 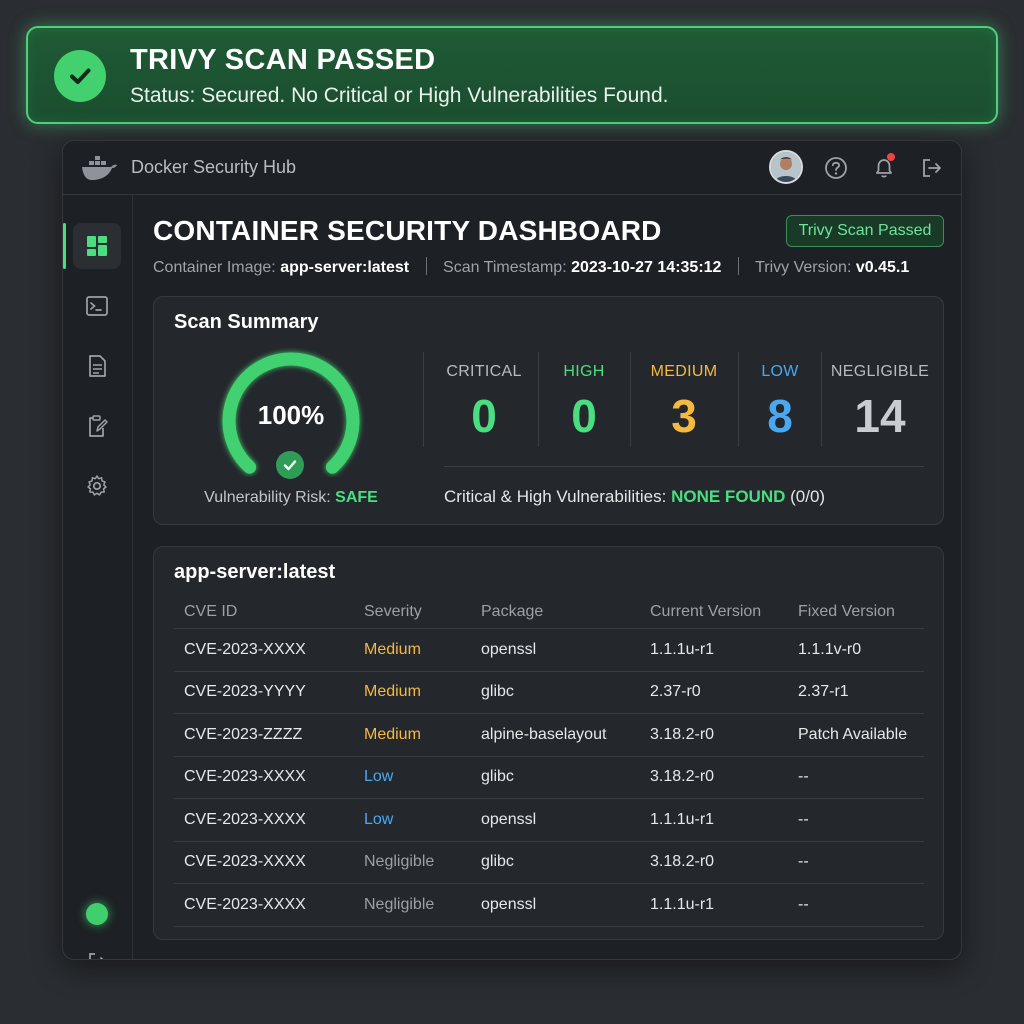 What do you see at coordinates (803, 267) in the screenshot?
I see `version-label: Trivy Version:` at bounding box center [803, 267].